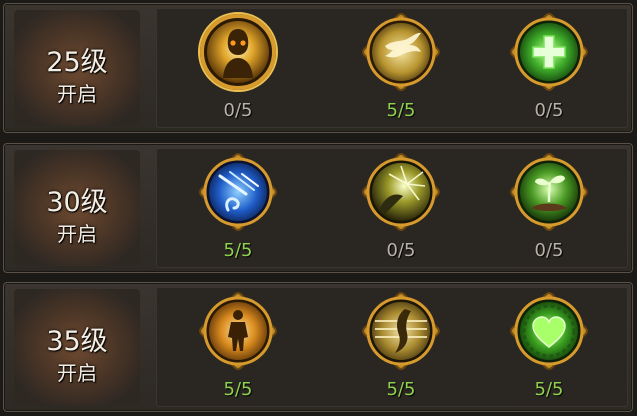  I want to click on level-label: 35级, so click(77, 341).